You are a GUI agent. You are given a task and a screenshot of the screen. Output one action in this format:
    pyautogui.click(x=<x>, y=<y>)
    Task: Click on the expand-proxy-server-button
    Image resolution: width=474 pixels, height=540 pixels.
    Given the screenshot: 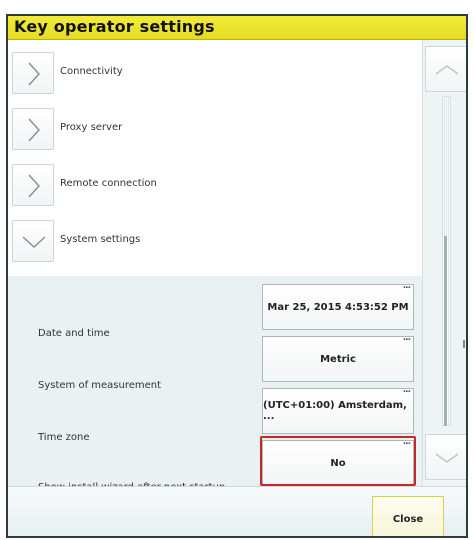 What is the action you would take?
    pyautogui.click(x=33, y=129)
    